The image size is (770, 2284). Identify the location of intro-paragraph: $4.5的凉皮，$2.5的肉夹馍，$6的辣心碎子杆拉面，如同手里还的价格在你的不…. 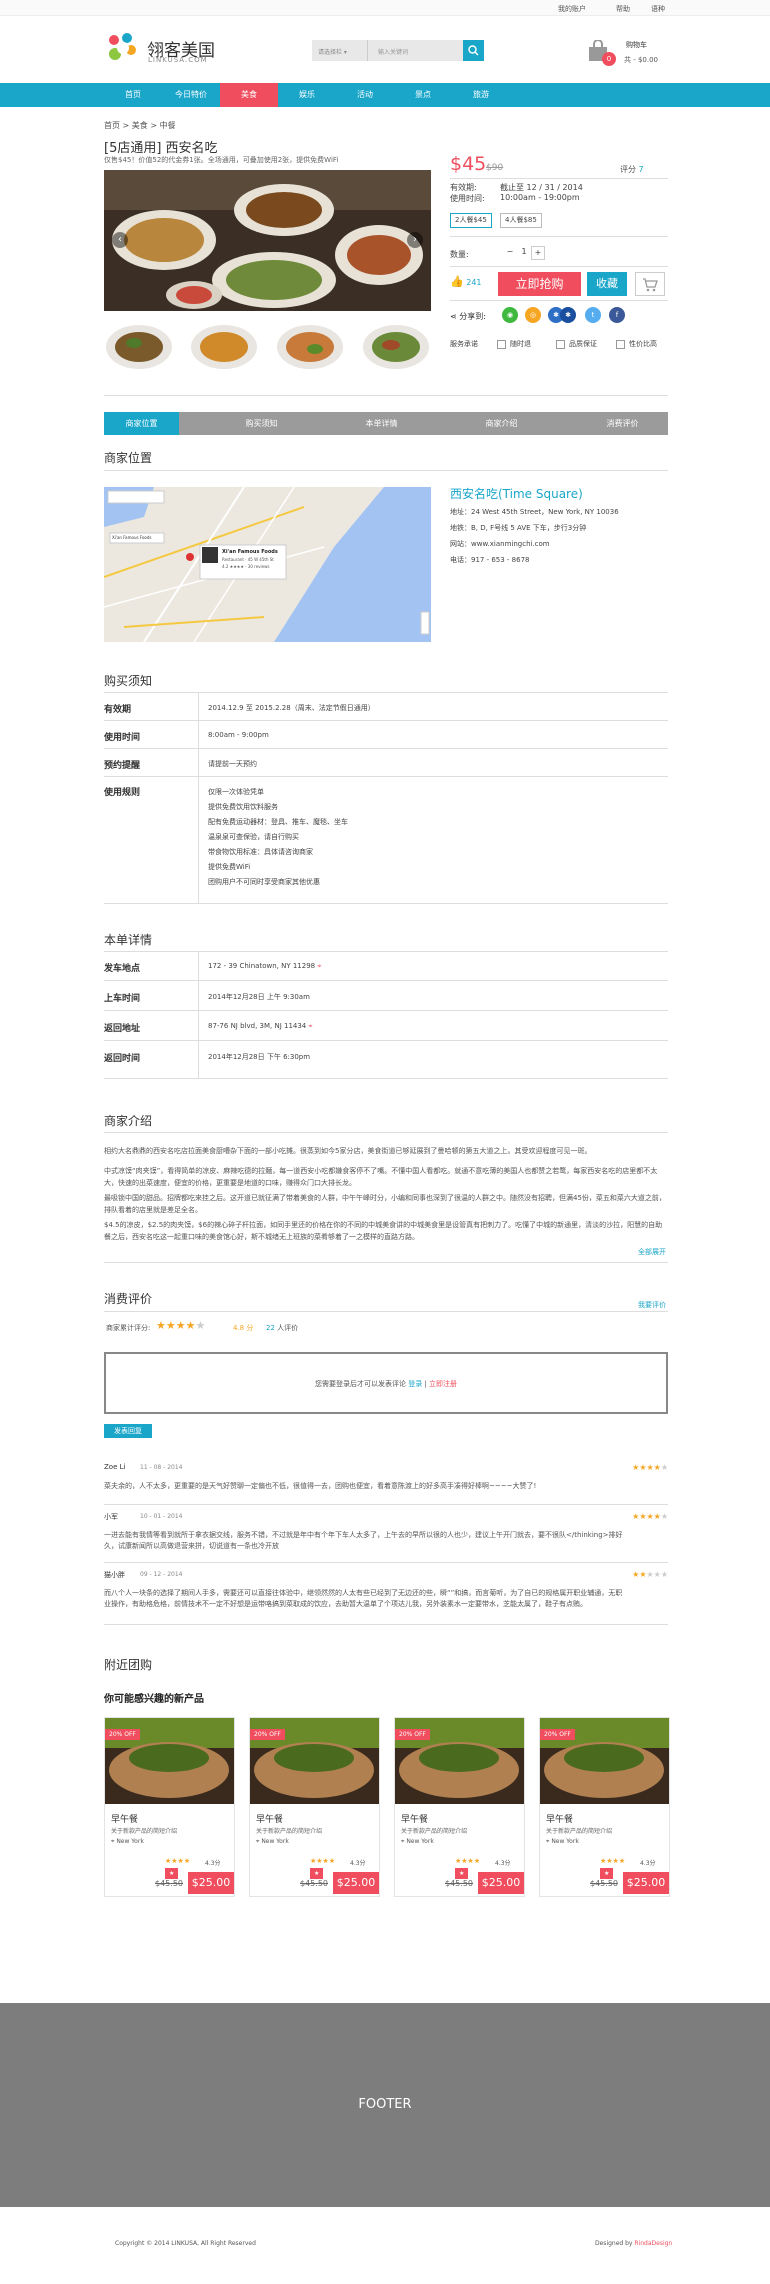
(383, 1231).